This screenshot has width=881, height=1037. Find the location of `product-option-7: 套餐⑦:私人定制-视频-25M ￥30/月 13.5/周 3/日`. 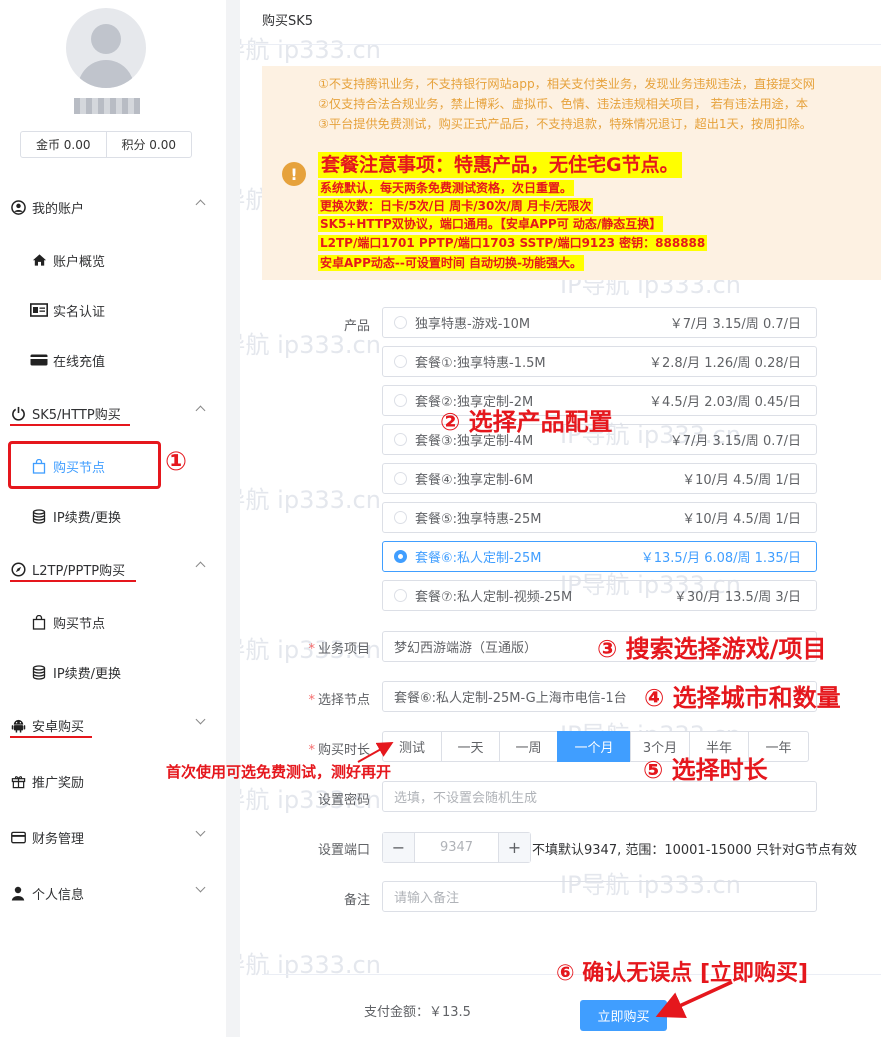

product-option-7: 套餐⑦:私人定制-视频-25M ￥30/月 13.5/周 3/日 is located at coordinates (599, 595).